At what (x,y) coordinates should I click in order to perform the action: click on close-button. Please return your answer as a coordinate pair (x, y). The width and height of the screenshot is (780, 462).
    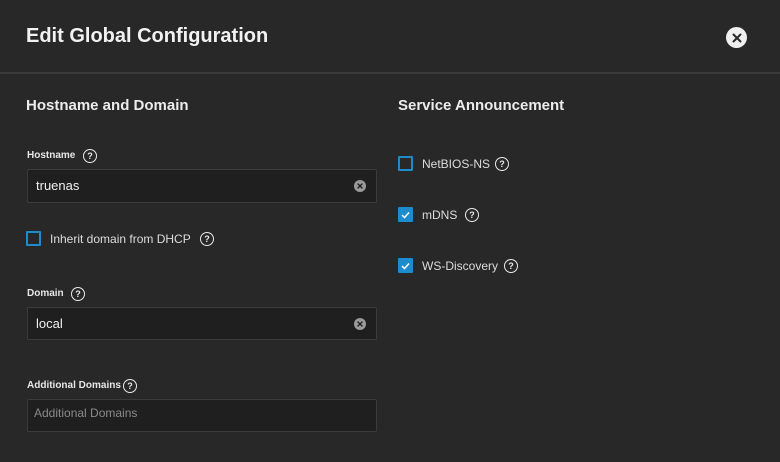
    Looking at the image, I should click on (736, 37).